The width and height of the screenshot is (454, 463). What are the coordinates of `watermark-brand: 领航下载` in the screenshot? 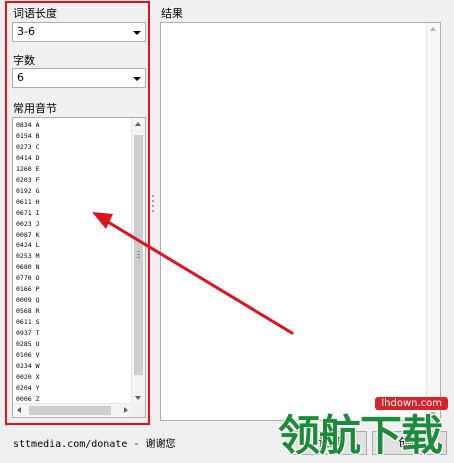 It's located at (360, 435).